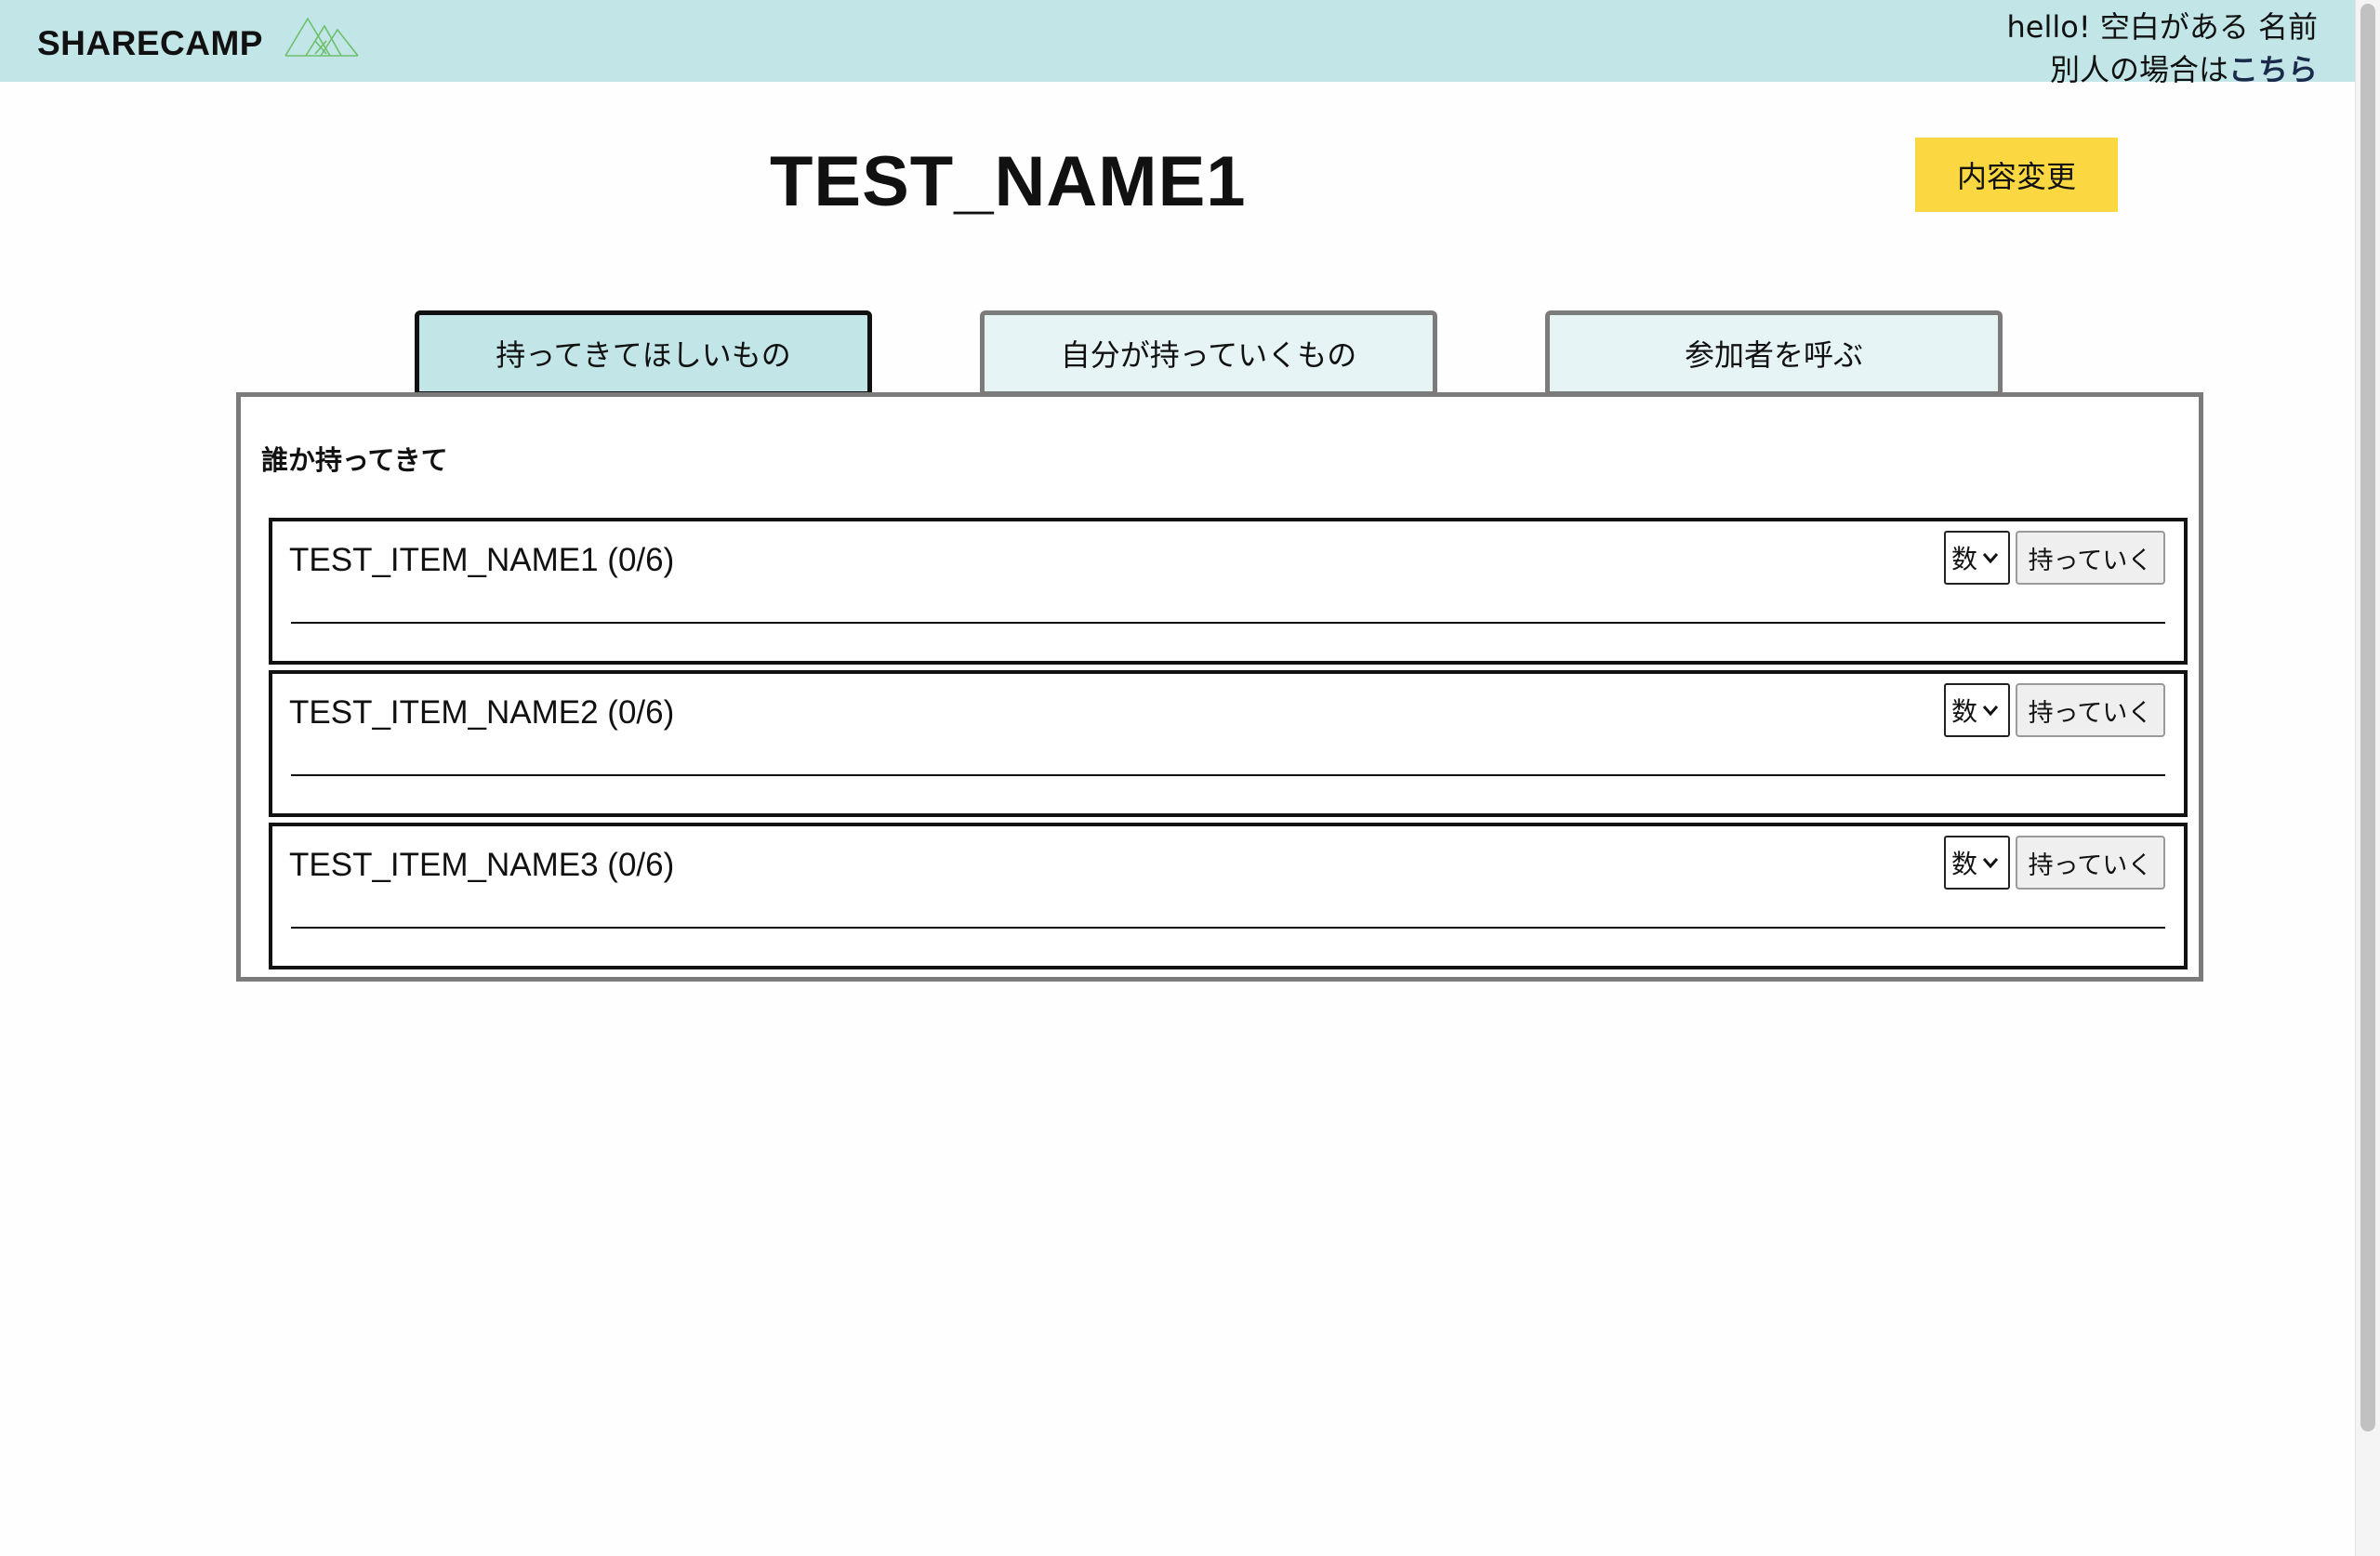 Image resolution: width=2380 pixels, height=1556 pixels. What do you see at coordinates (2162, 27) in the screenshot?
I see `user-greeting: hello! 空白がある 名前` at bounding box center [2162, 27].